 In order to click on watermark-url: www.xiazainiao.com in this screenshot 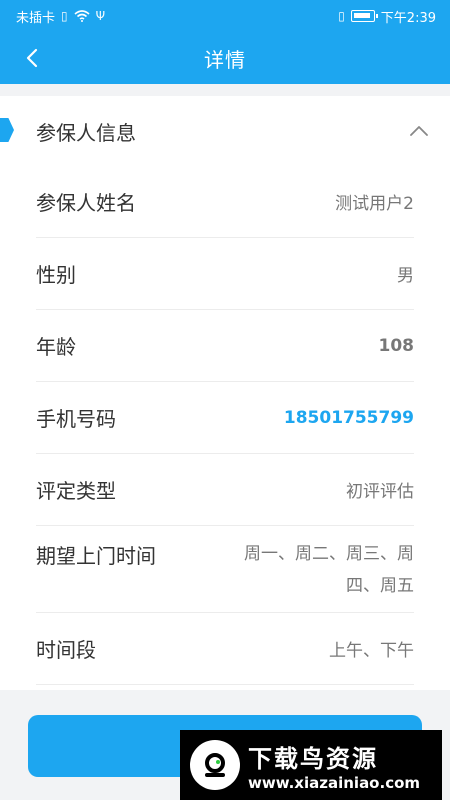, I will do `click(334, 782)`.